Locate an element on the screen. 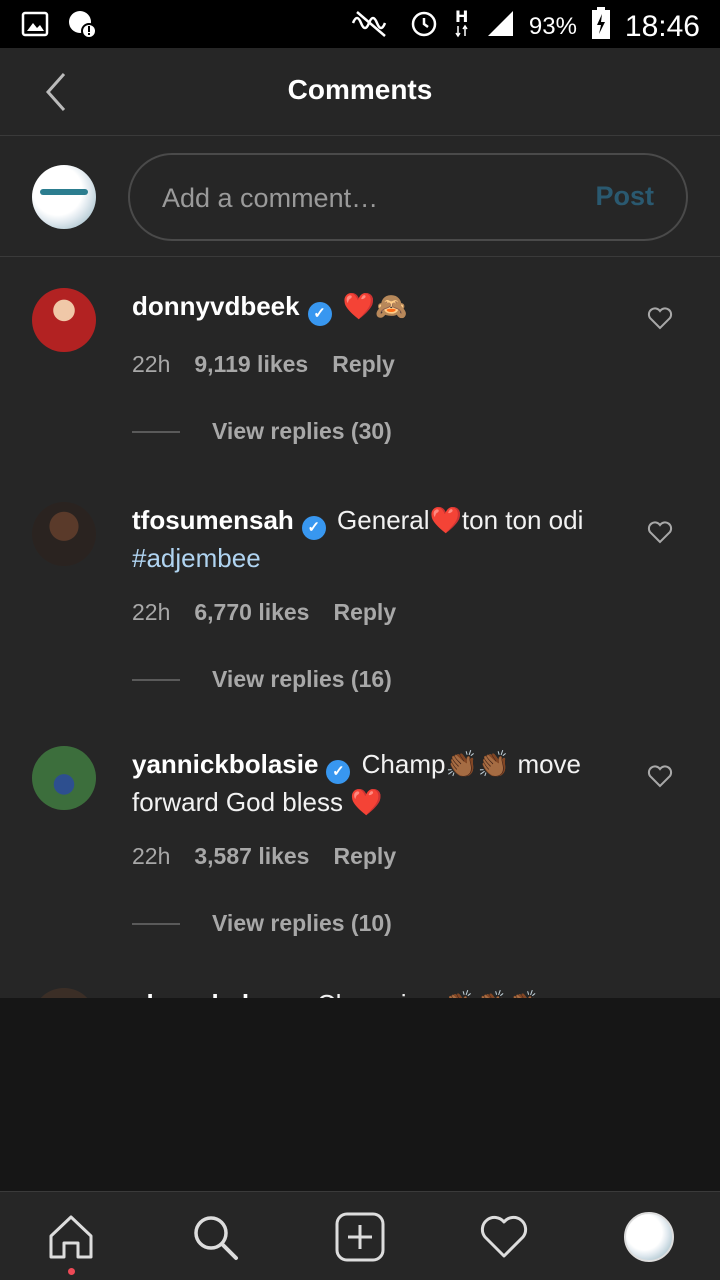 This screenshot has width=720, height=1280. view-replies-button: View replies (10) is located at coordinates (262, 923).